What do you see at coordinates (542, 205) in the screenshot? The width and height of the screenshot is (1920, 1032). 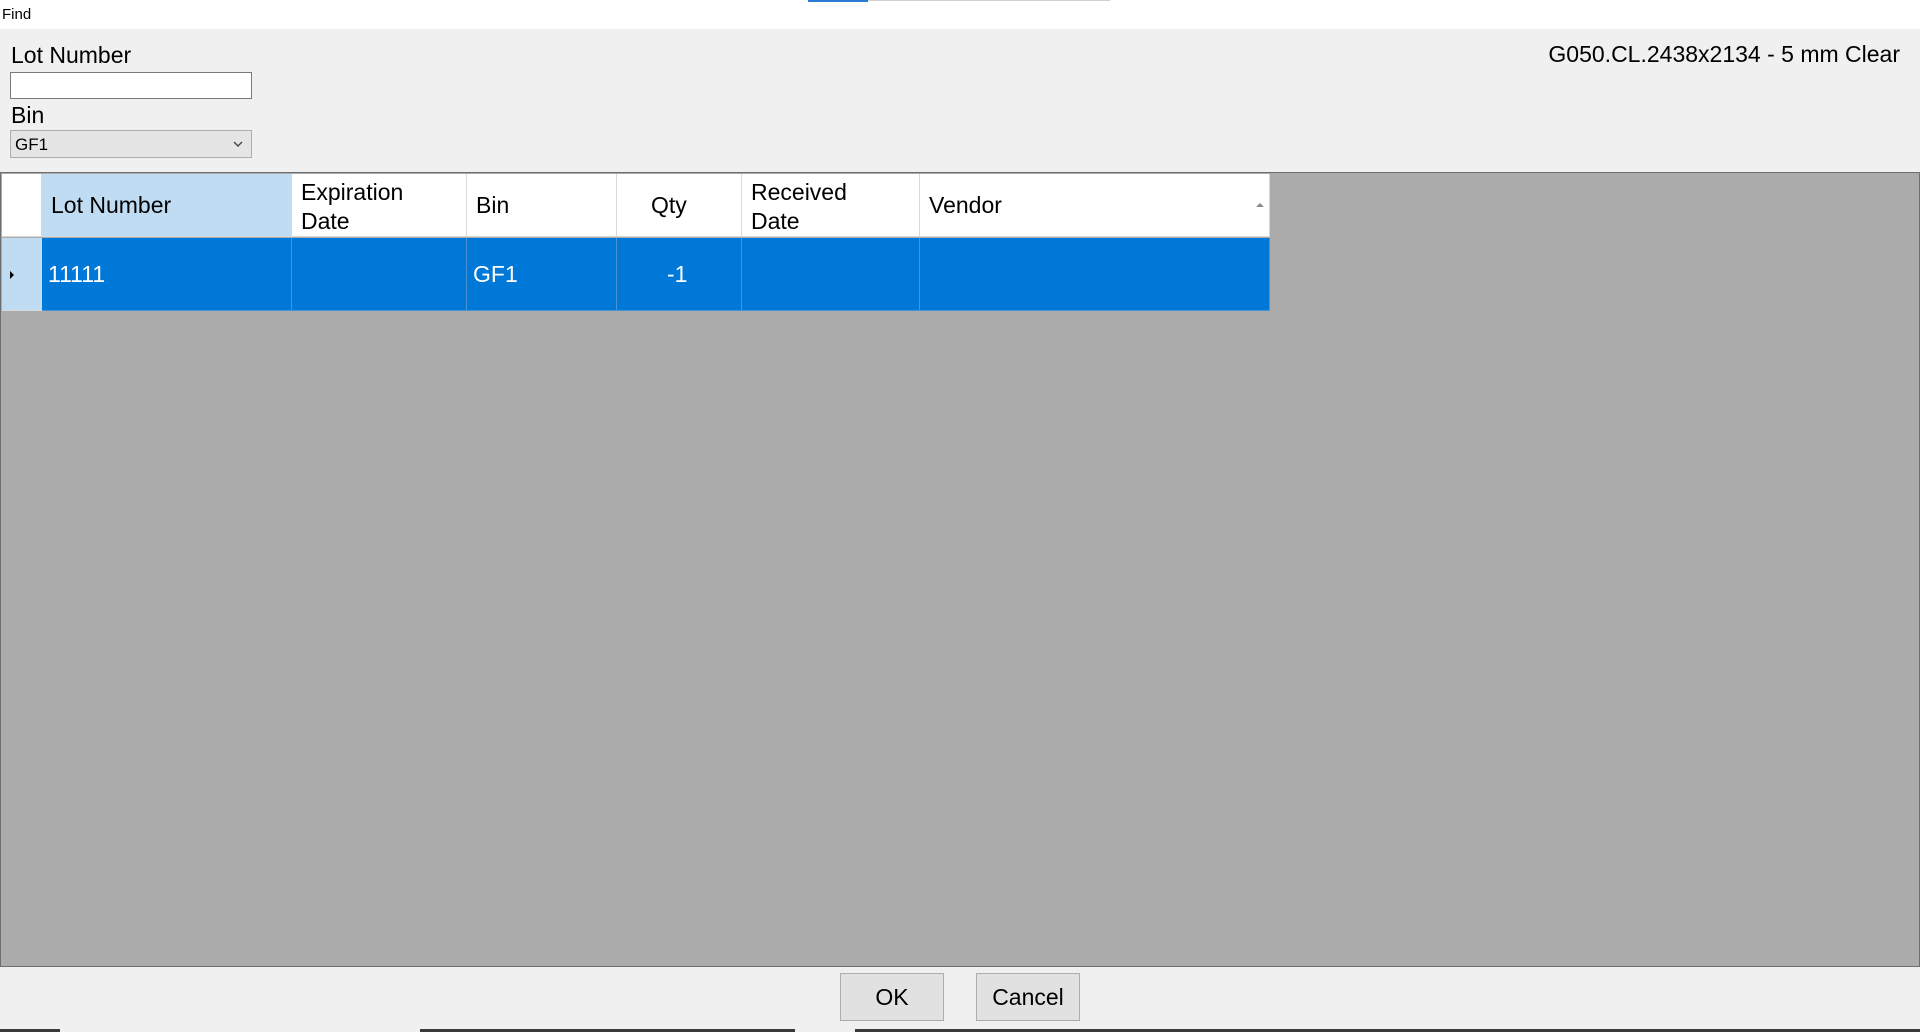 I see `column-header-bin: Bin` at bounding box center [542, 205].